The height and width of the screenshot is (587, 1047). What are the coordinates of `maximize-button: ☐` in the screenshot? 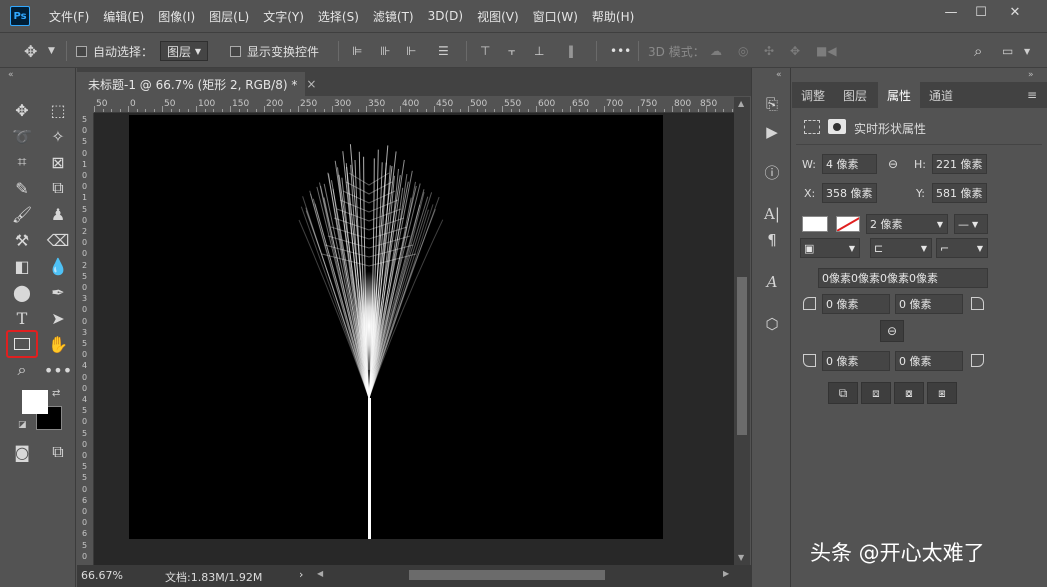 It's located at (981, 12).